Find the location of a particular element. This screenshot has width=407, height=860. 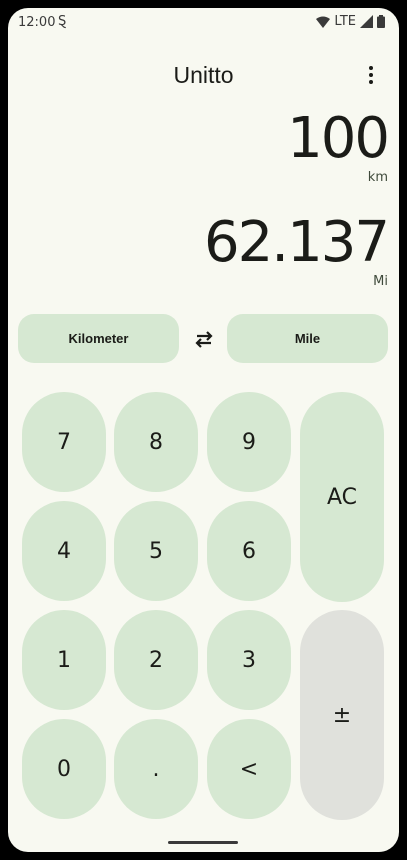

top-app-bar: Unitto is located at coordinates (203, 74).